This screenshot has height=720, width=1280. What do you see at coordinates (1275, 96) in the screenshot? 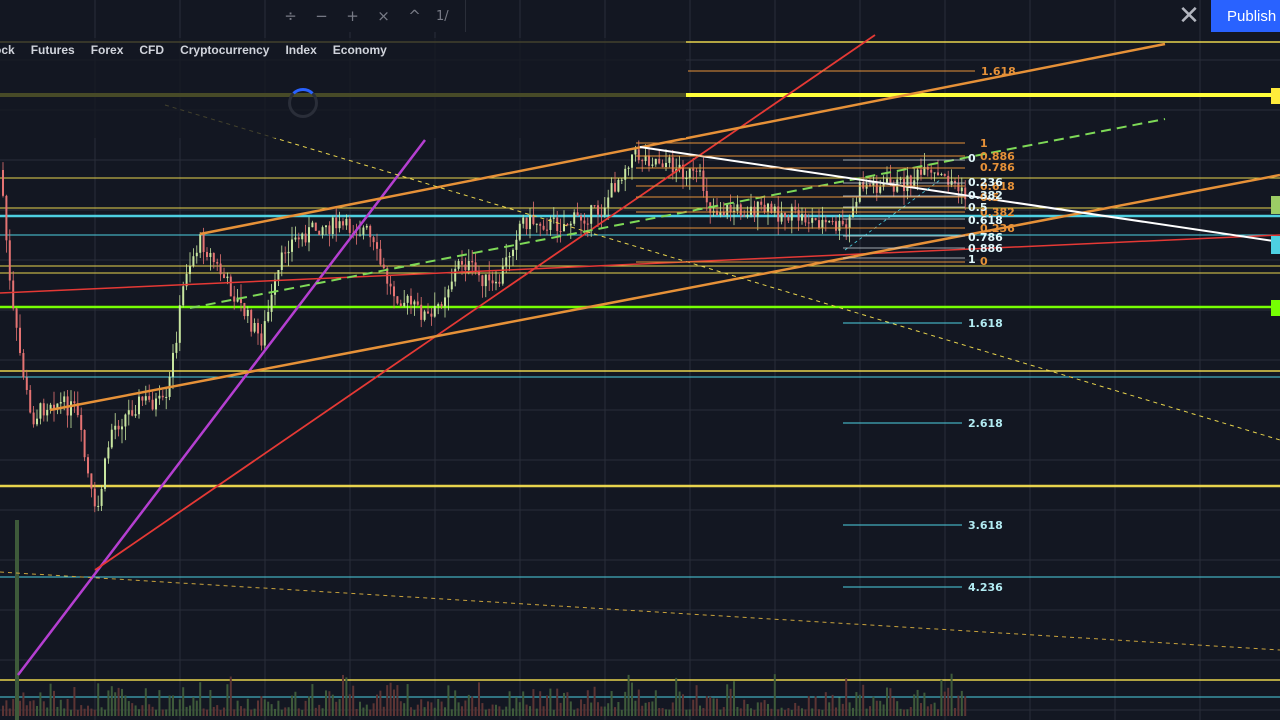
I see `price-marker-yellow` at bounding box center [1275, 96].